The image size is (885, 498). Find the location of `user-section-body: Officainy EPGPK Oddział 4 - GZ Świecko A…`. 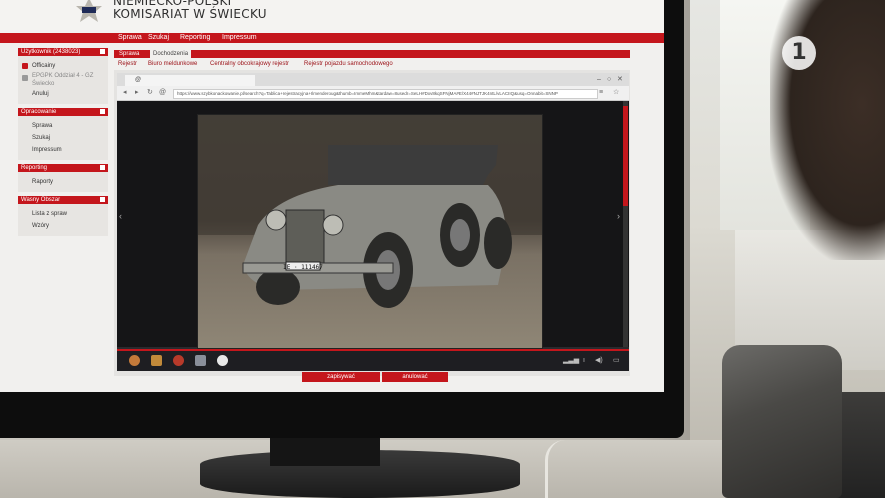

user-section-body: Officainy EPGPK Oddział 4 - GZ Świecko A… is located at coordinates (63, 80).